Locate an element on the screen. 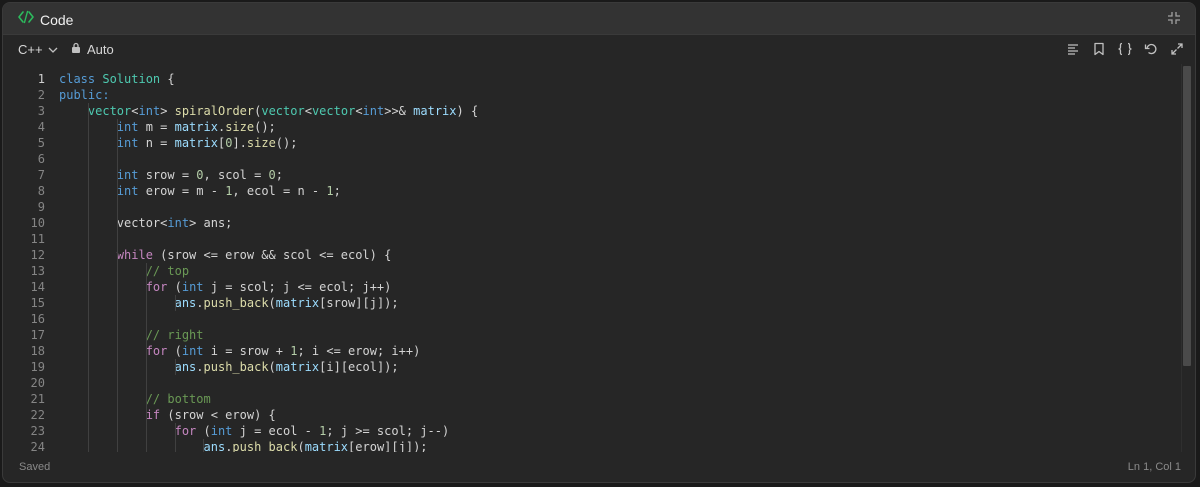 The height and width of the screenshot is (487, 1200). code-token: ) { is located at coordinates (467, 111).